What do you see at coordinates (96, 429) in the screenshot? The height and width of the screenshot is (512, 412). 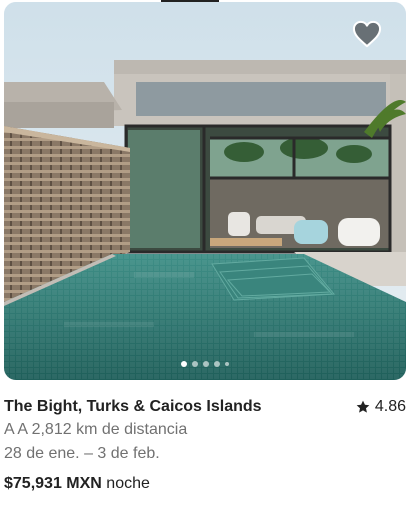 I see `listing-distance: A A 2,812 km de distancia` at bounding box center [96, 429].